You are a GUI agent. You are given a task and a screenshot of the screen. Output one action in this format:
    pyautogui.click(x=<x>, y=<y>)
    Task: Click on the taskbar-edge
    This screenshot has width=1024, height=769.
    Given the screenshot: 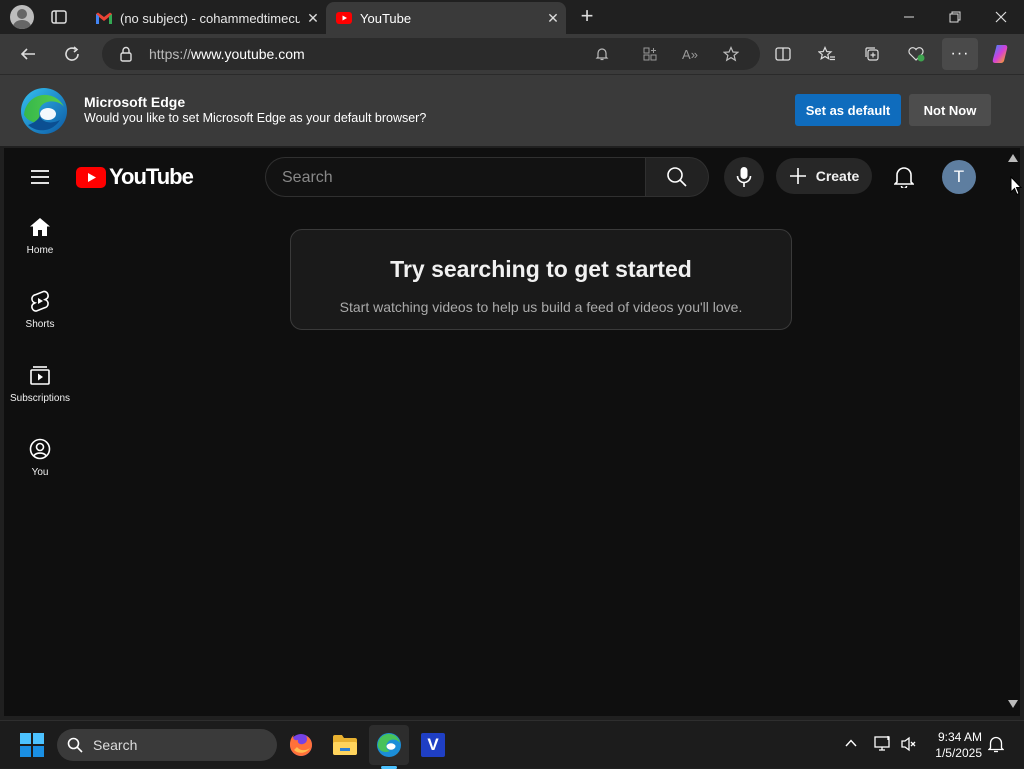 What is the action you would take?
    pyautogui.click(x=389, y=745)
    